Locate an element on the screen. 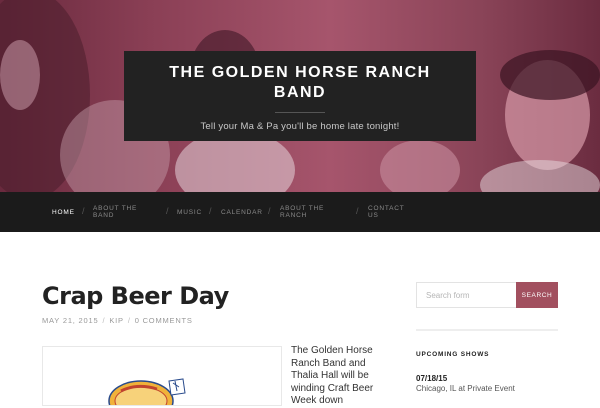 This screenshot has height=408, width=600. nav-item-about-the-ranch: ABOUT THE RANCH is located at coordinates (302, 212).